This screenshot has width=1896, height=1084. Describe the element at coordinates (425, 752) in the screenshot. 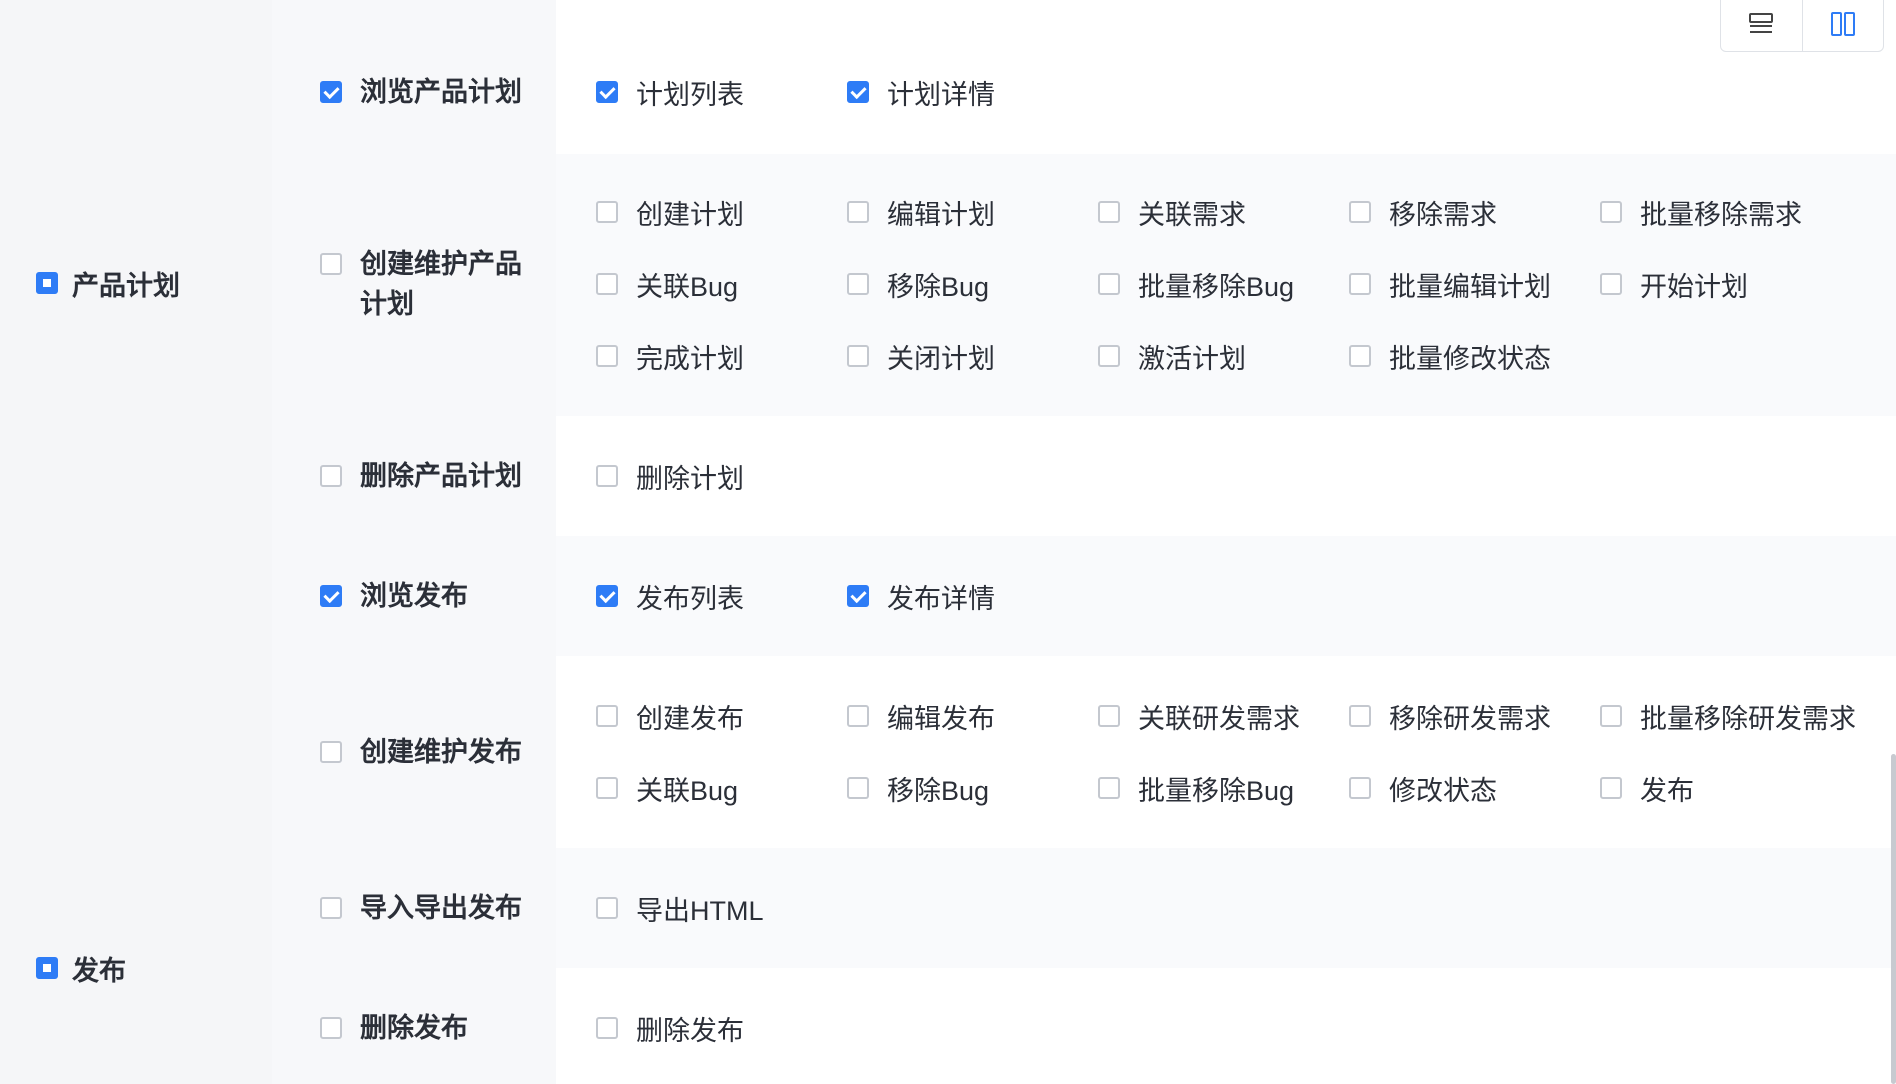

I see `permission-item: 创建维护发布` at that location.